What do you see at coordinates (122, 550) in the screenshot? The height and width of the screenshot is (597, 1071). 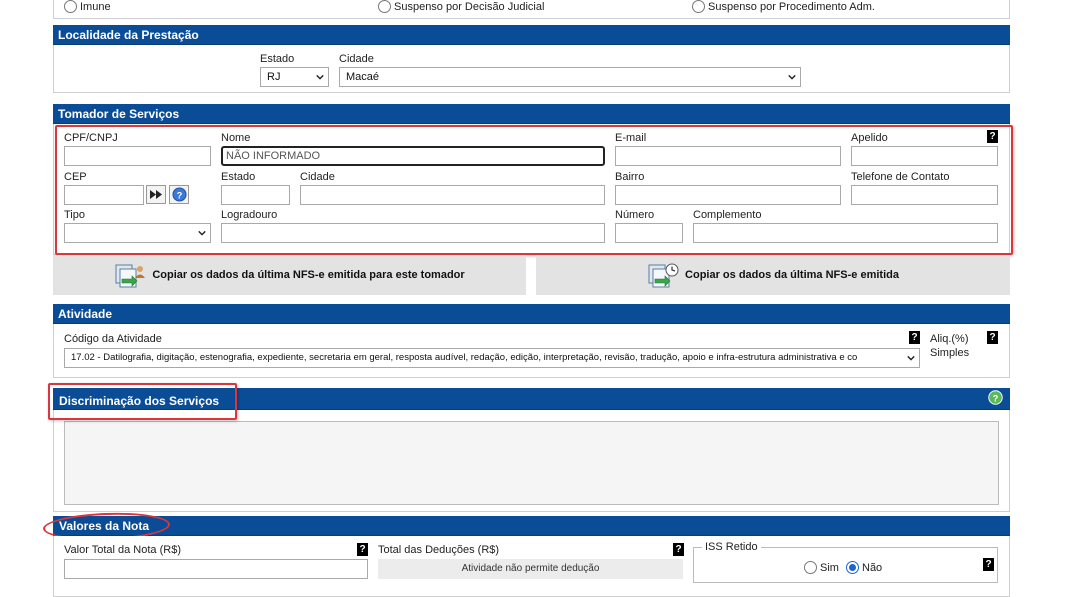 I see `valor-total-label: Valor Total da Nota (R$)` at bounding box center [122, 550].